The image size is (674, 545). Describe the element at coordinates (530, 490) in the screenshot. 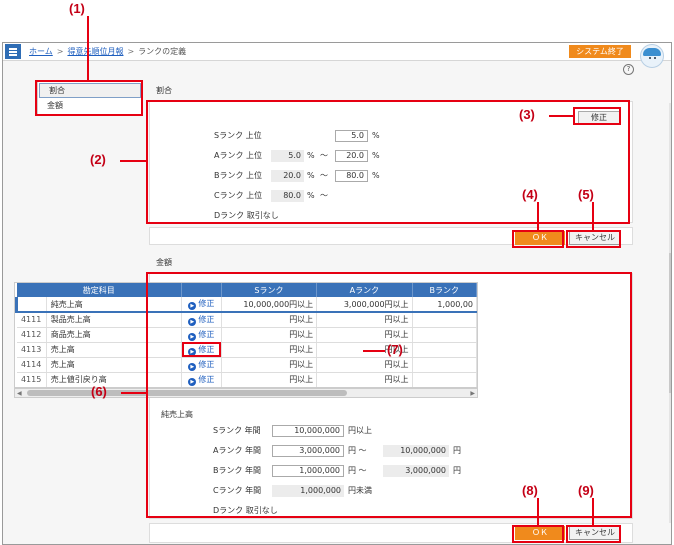

I see `callout-label-8: (8)` at that location.